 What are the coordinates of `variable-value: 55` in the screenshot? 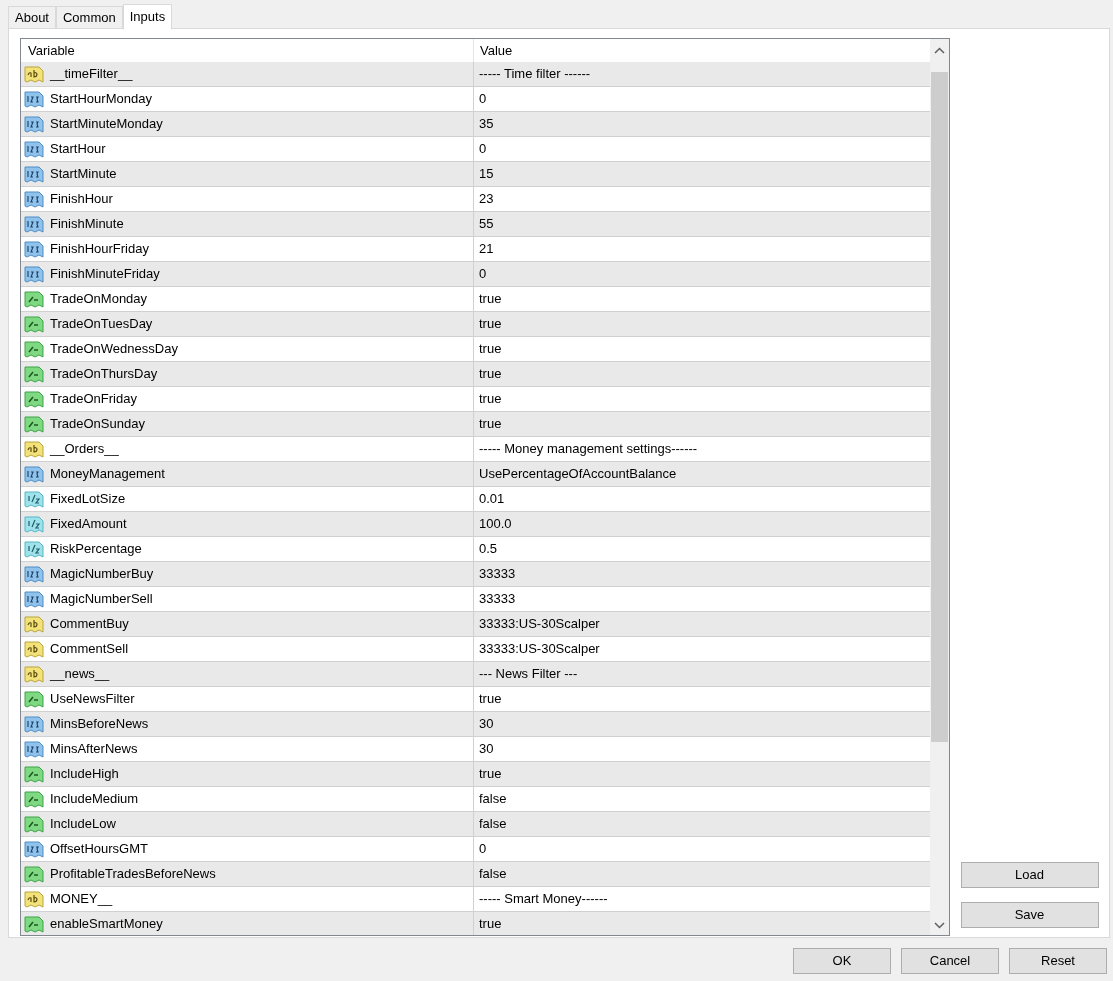 It's located at (486, 224).